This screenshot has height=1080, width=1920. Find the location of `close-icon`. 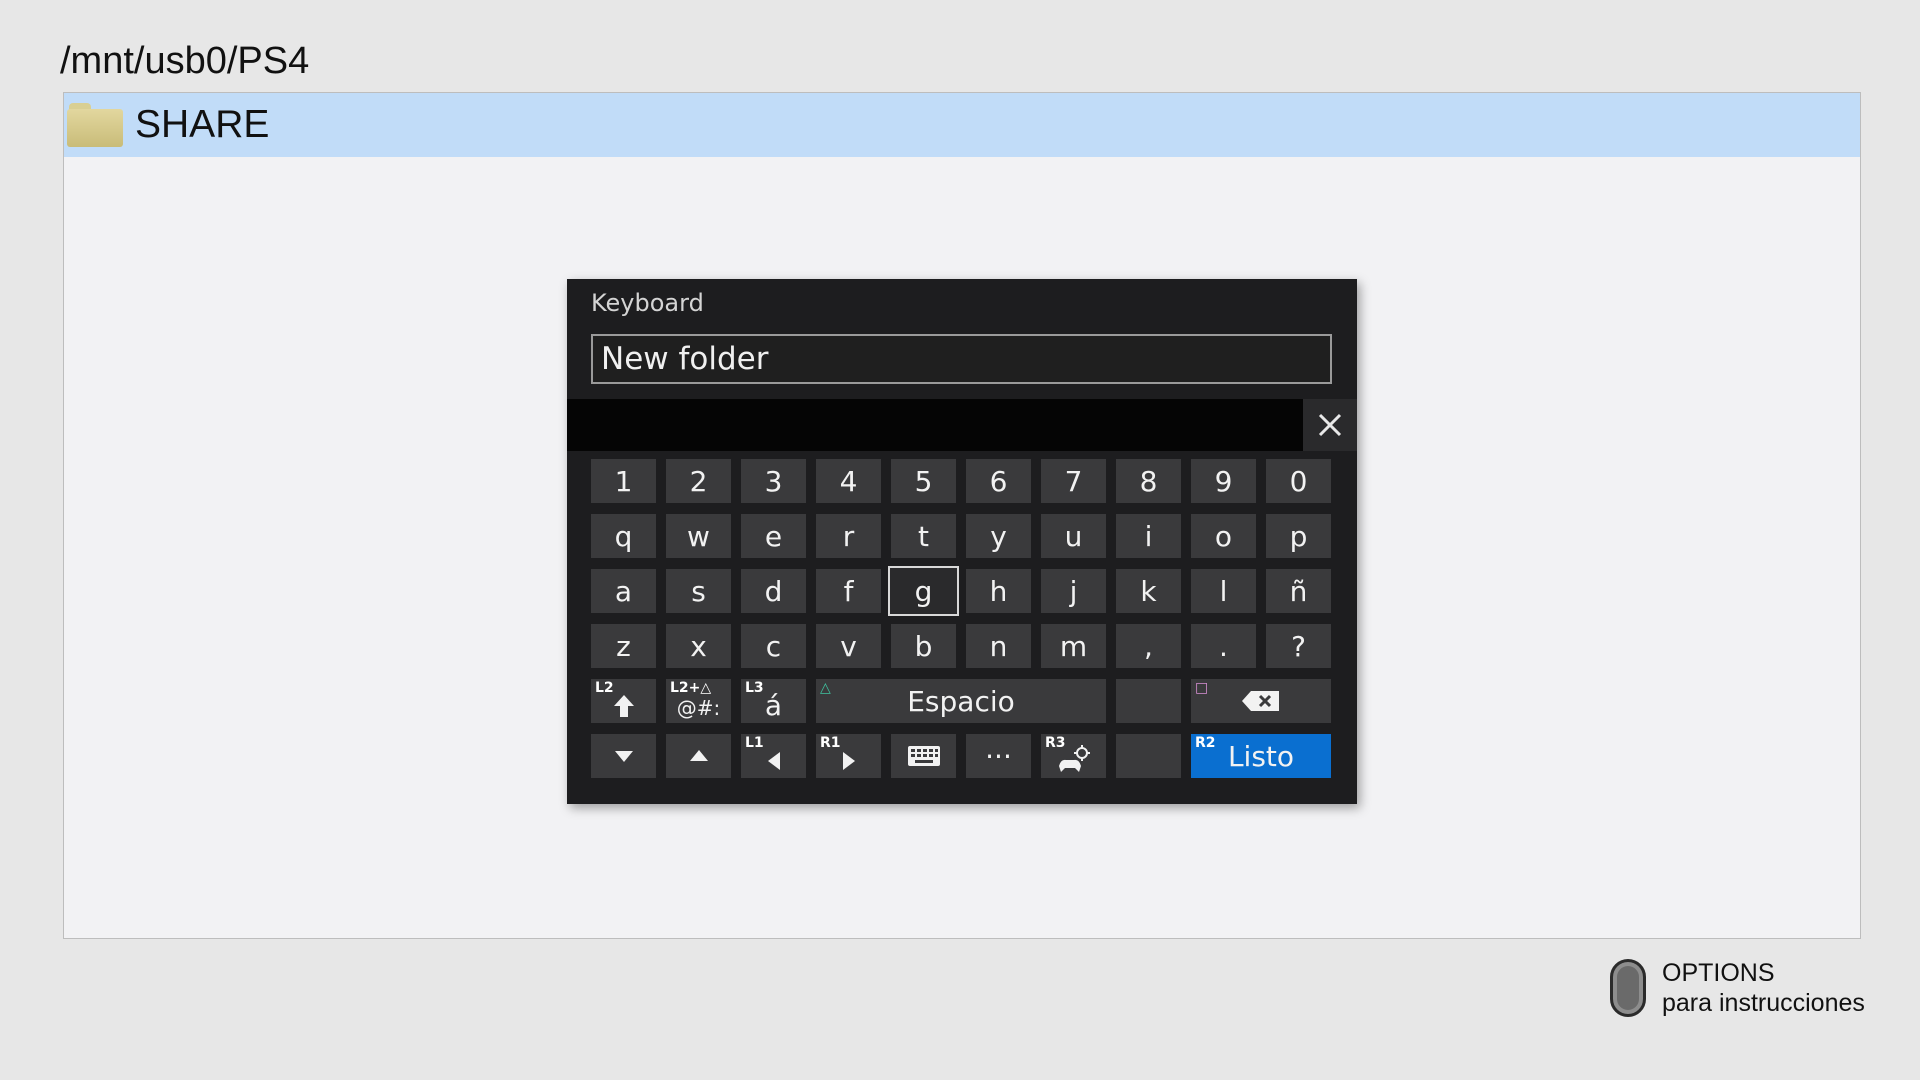

close-icon is located at coordinates (1330, 425).